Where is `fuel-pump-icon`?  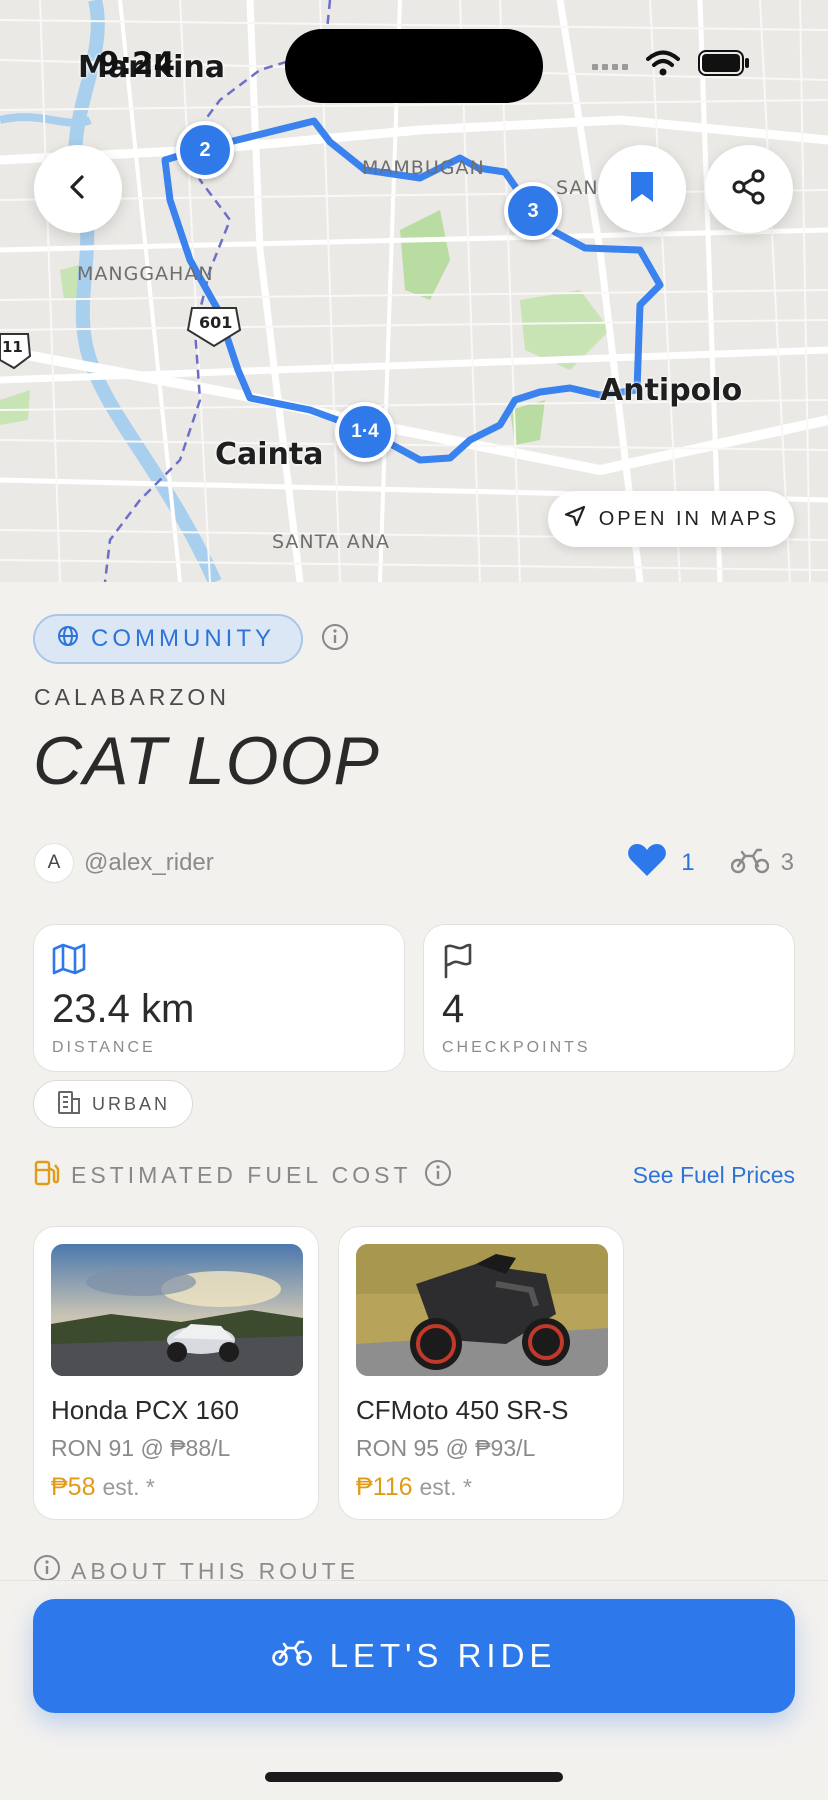
fuel-pump-icon is located at coordinates (47, 1175).